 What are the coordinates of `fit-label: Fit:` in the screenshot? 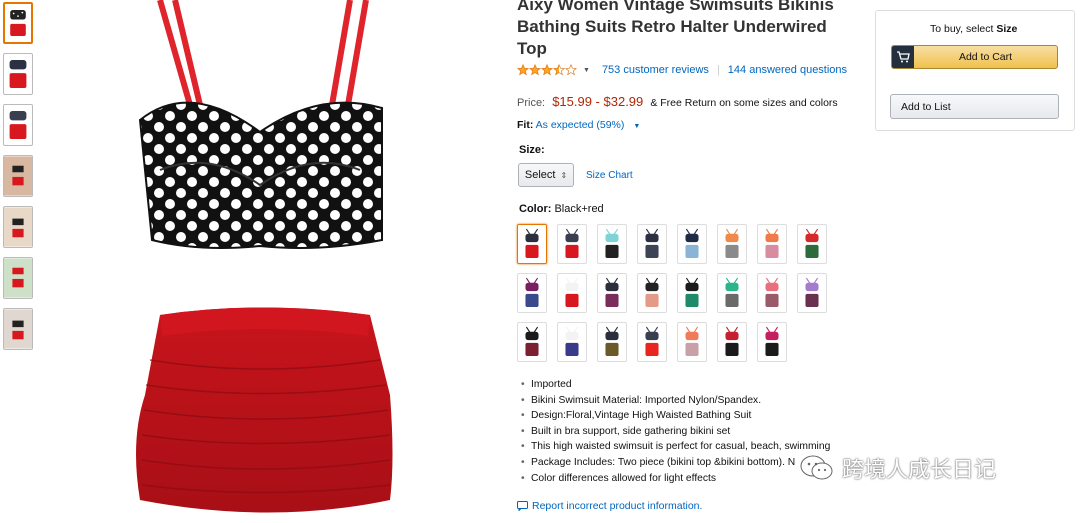 It's located at (525, 125).